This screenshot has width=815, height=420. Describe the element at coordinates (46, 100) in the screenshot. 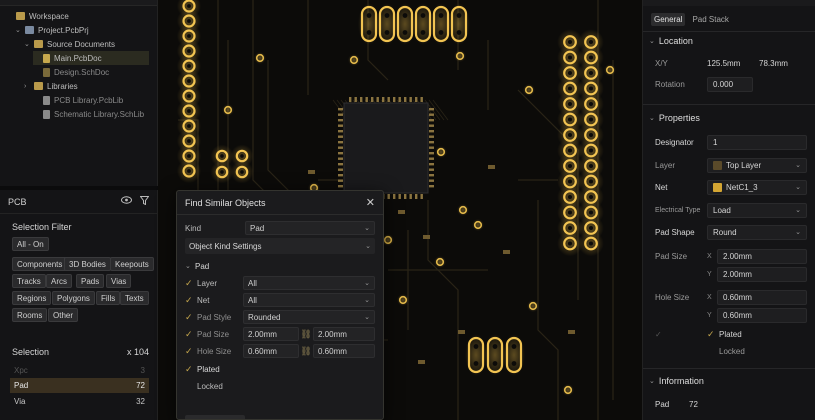

I see `library-icon` at that location.